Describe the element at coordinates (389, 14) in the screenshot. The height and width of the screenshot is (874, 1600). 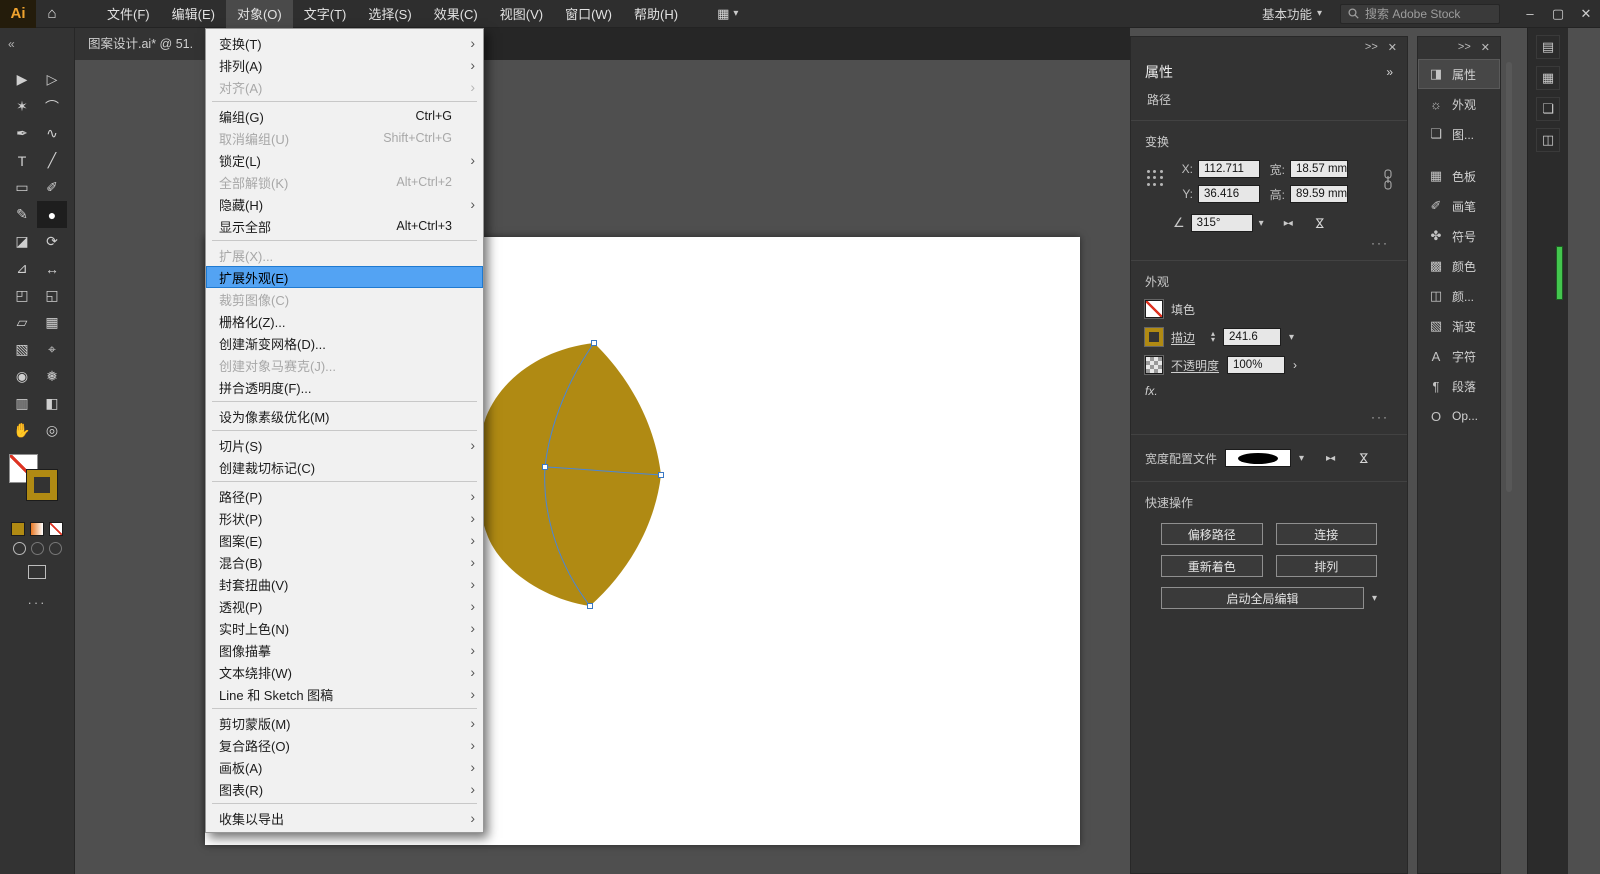
I see `menubar-item: 选择(S)` at that location.